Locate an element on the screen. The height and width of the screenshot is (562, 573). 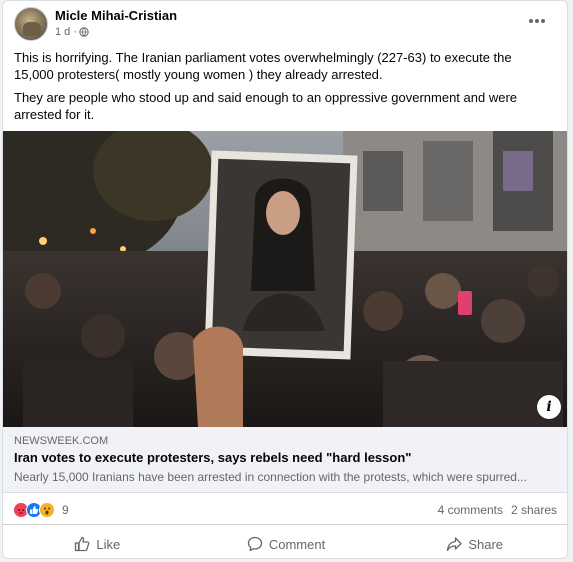
more-options-icon is located at coordinates (537, 21).